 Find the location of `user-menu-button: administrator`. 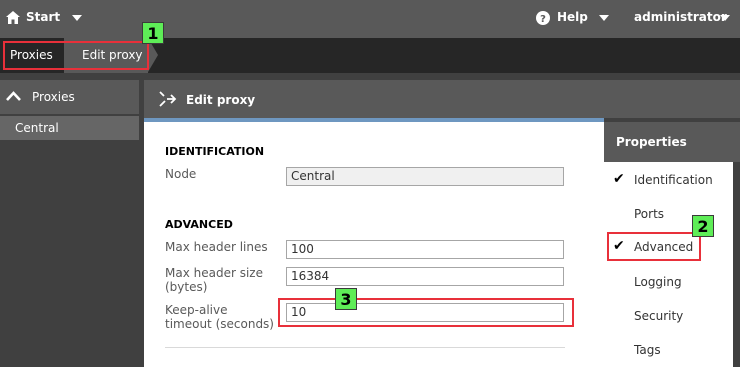

user-menu-button: administrator is located at coordinates (686, 19).